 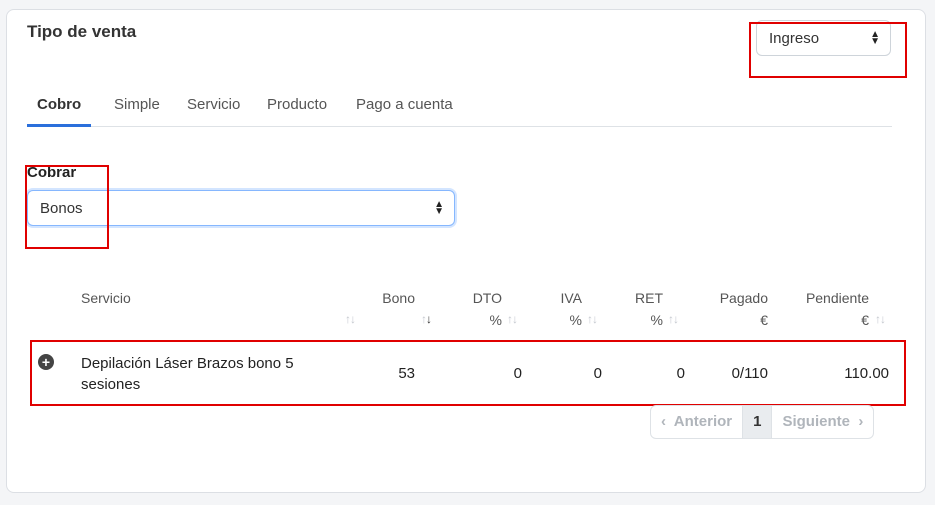 I want to click on sale-type-title: Tipo de venta, so click(x=82, y=31).